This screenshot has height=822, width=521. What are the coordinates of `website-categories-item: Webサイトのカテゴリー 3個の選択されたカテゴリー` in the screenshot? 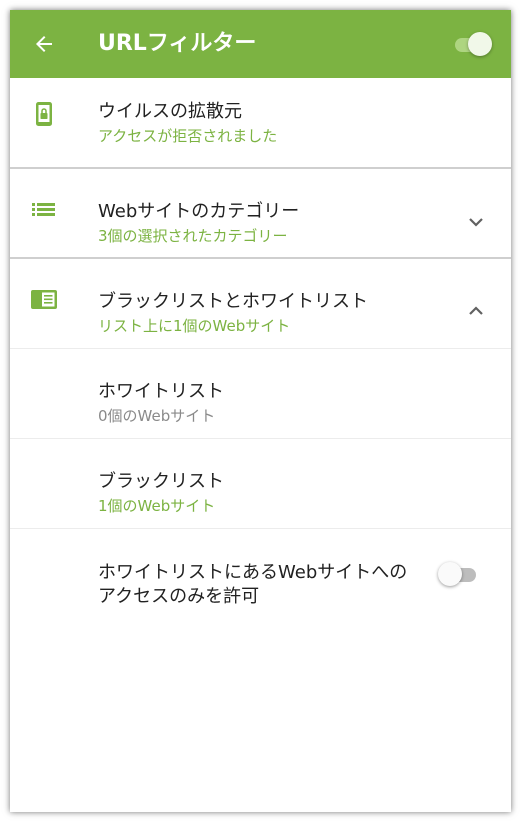 It's located at (260, 213).